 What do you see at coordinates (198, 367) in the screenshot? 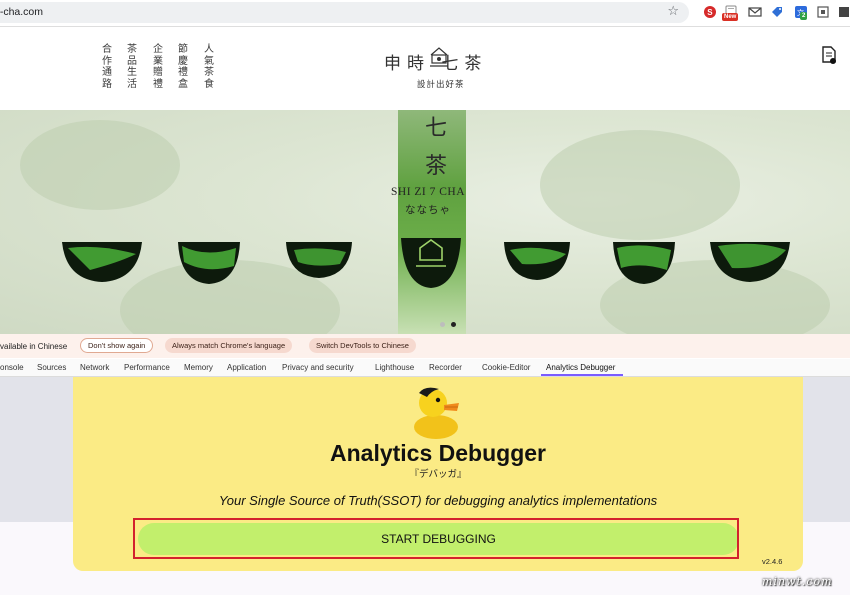
I see `tab-memory: Memory` at bounding box center [198, 367].